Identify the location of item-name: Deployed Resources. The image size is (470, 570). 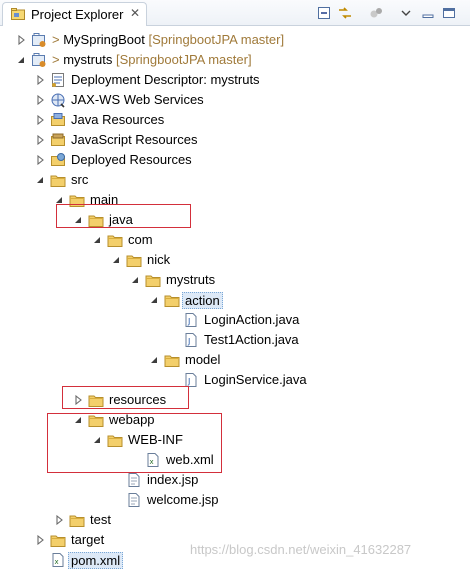
(131, 159).